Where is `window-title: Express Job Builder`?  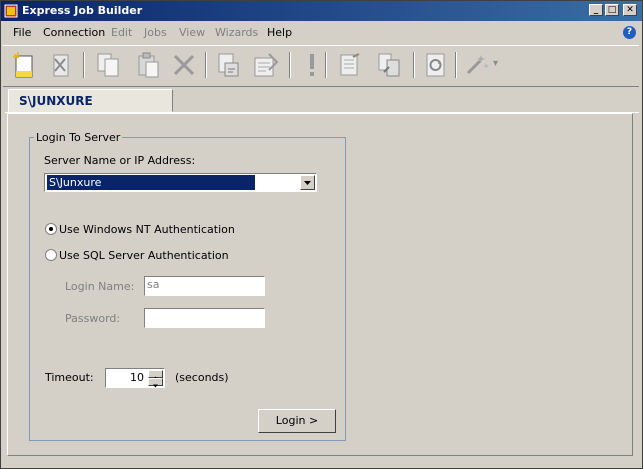 window-title: Express Job Builder is located at coordinates (82, 10).